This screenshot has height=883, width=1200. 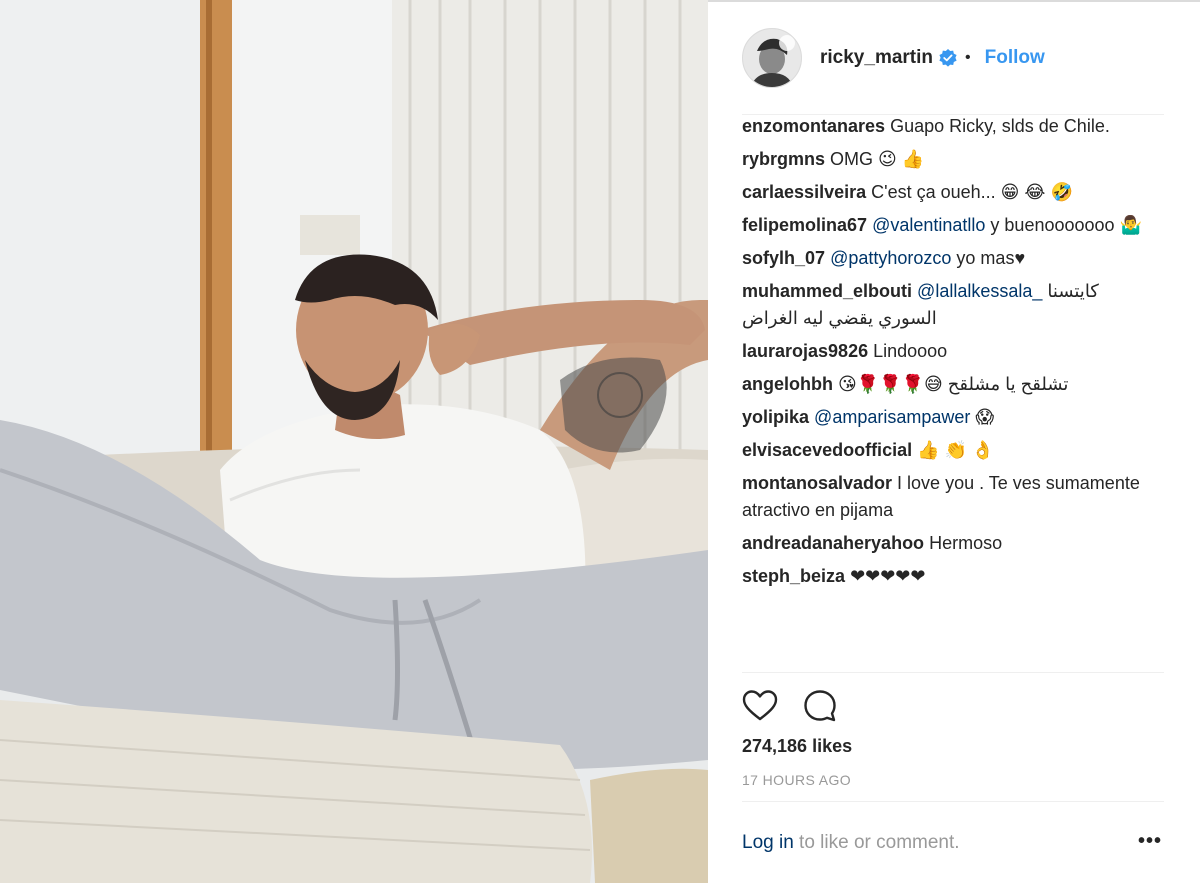 What do you see at coordinates (793, 576) in the screenshot?
I see `comment-username: steph_beiza` at bounding box center [793, 576].